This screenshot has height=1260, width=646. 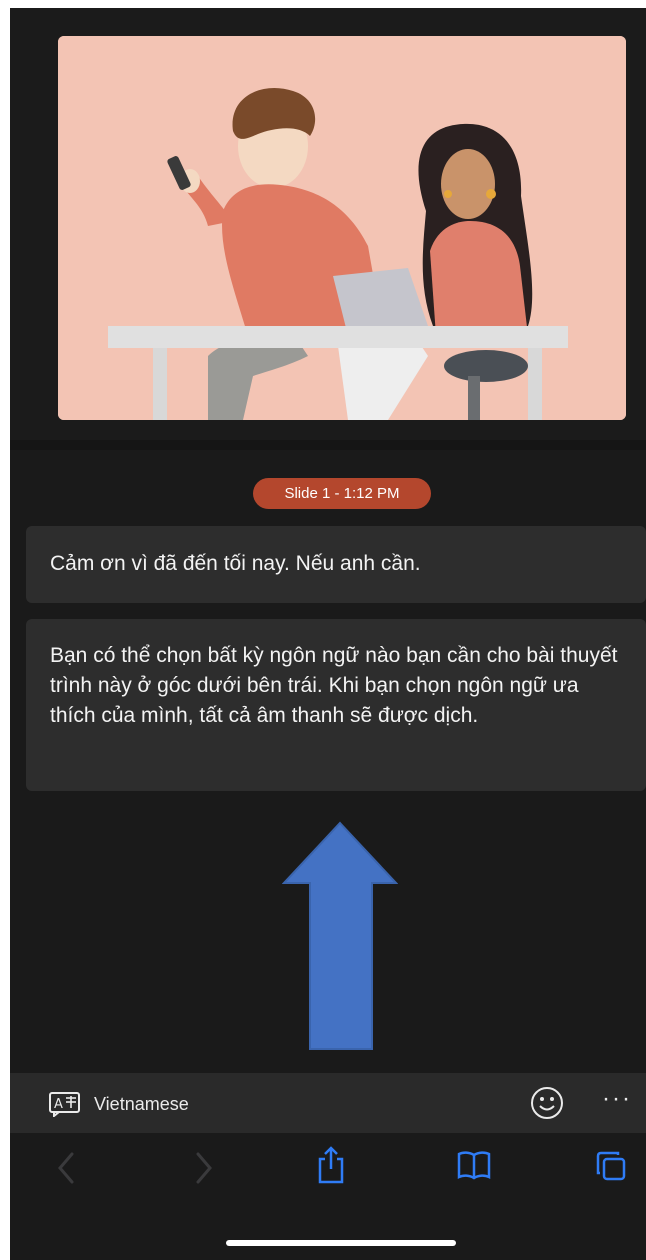 What do you see at coordinates (547, 1105) in the screenshot?
I see `smiley-icon` at bounding box center [547, 1105].